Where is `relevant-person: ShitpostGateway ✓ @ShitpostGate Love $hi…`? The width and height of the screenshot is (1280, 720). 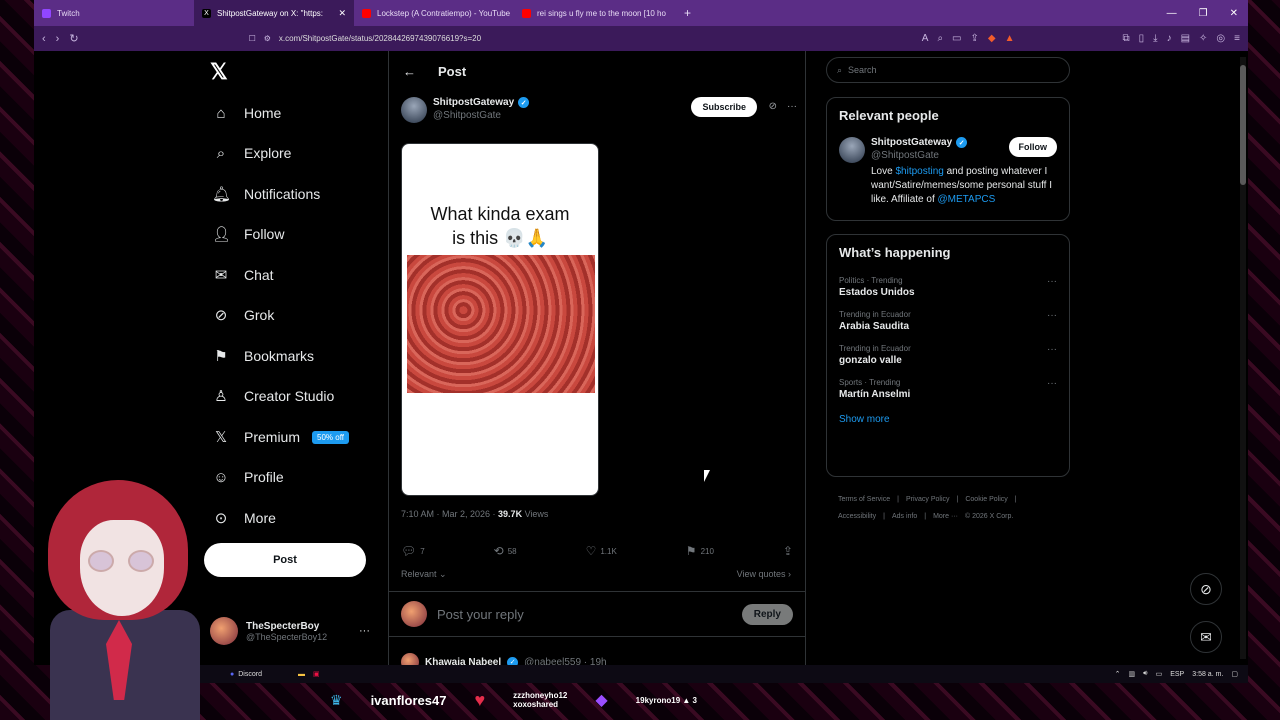 relevant-person: ShitpostGateway ✓ @ShitpostGate Love $hi… is located at coordinates (948, 172).